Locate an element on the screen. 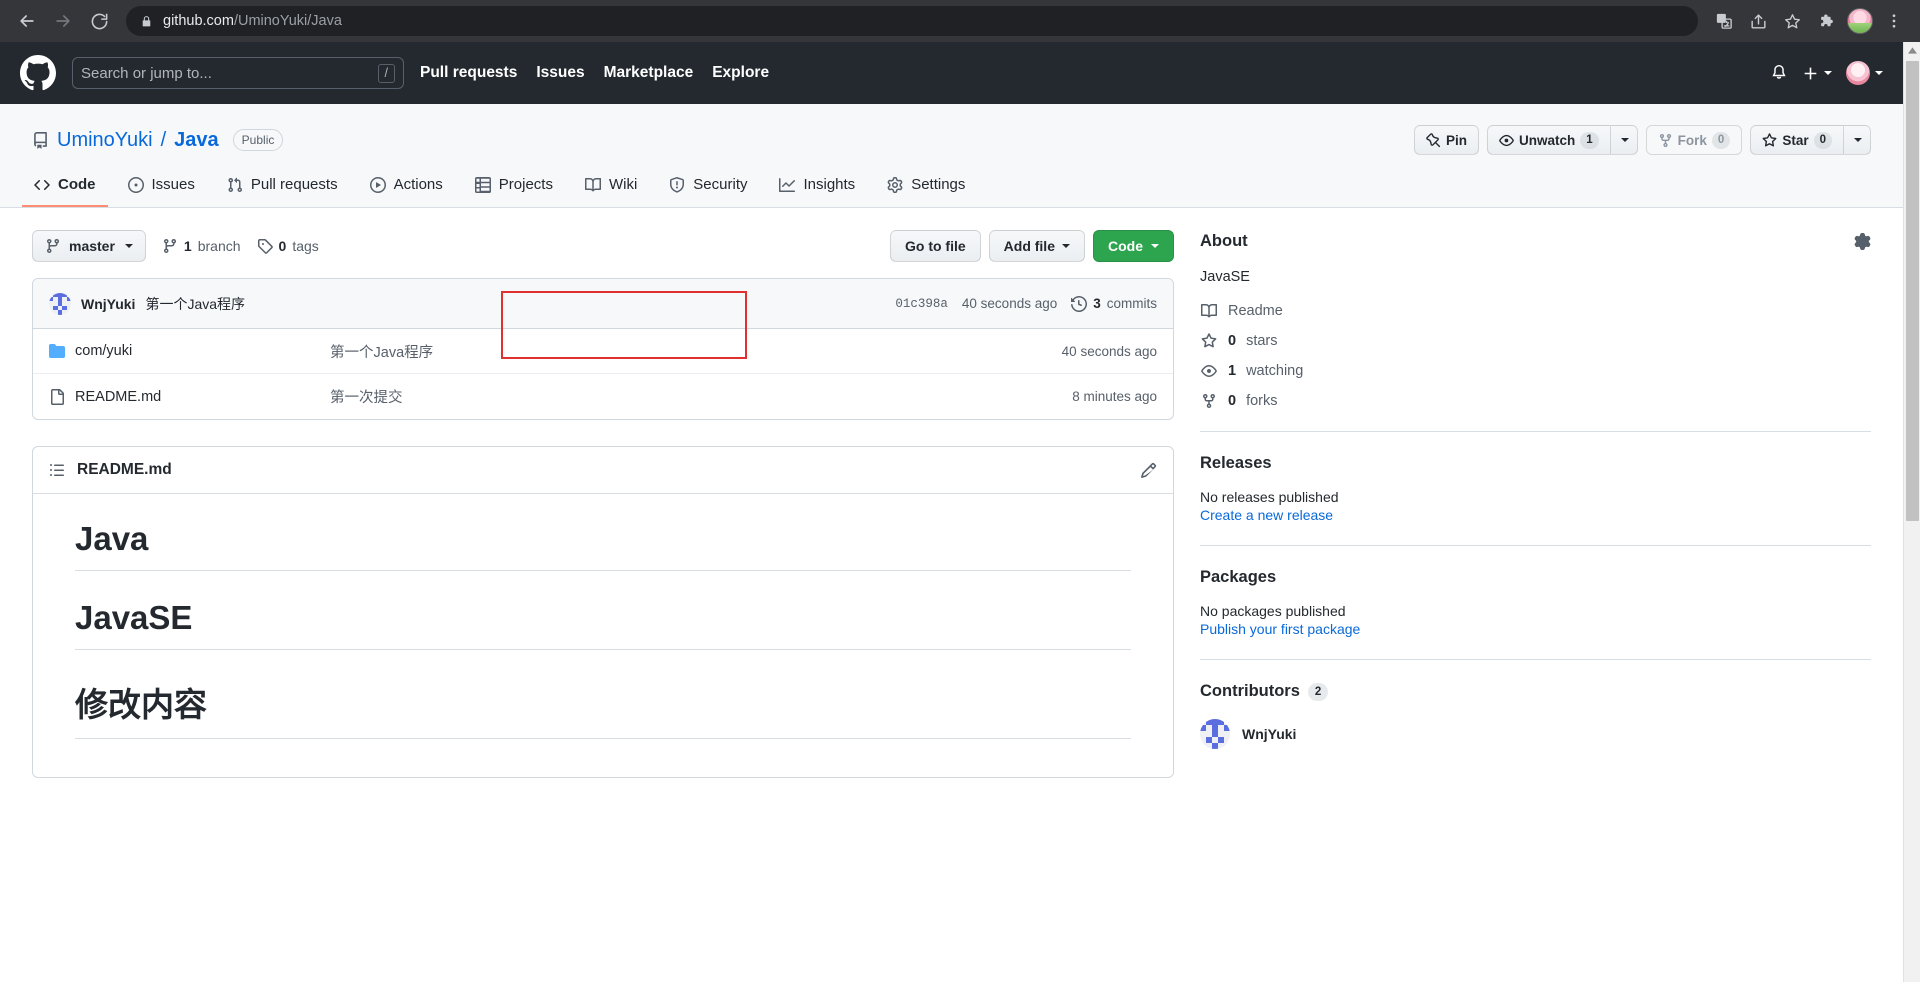 The image size is (1920, 982). url-text: github.com/UminoYuki/Java is located at coordinates (252, 21).